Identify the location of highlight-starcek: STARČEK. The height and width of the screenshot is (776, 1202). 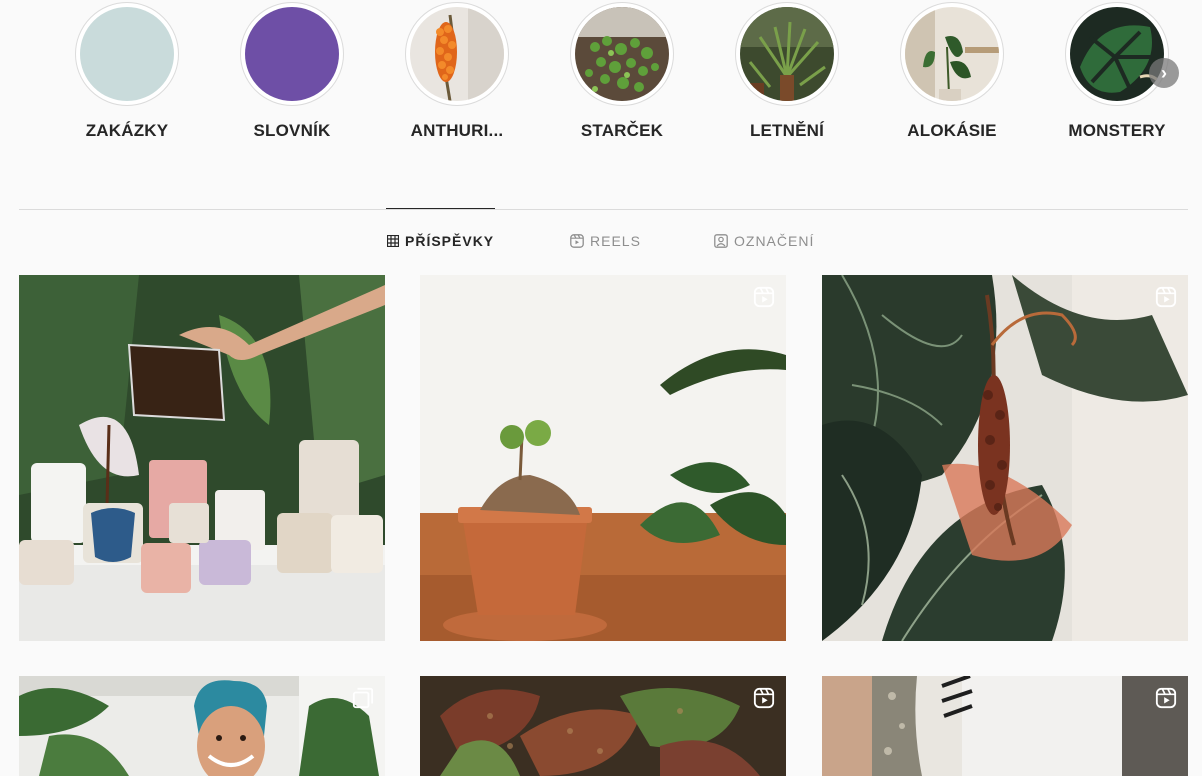
(622, 70).